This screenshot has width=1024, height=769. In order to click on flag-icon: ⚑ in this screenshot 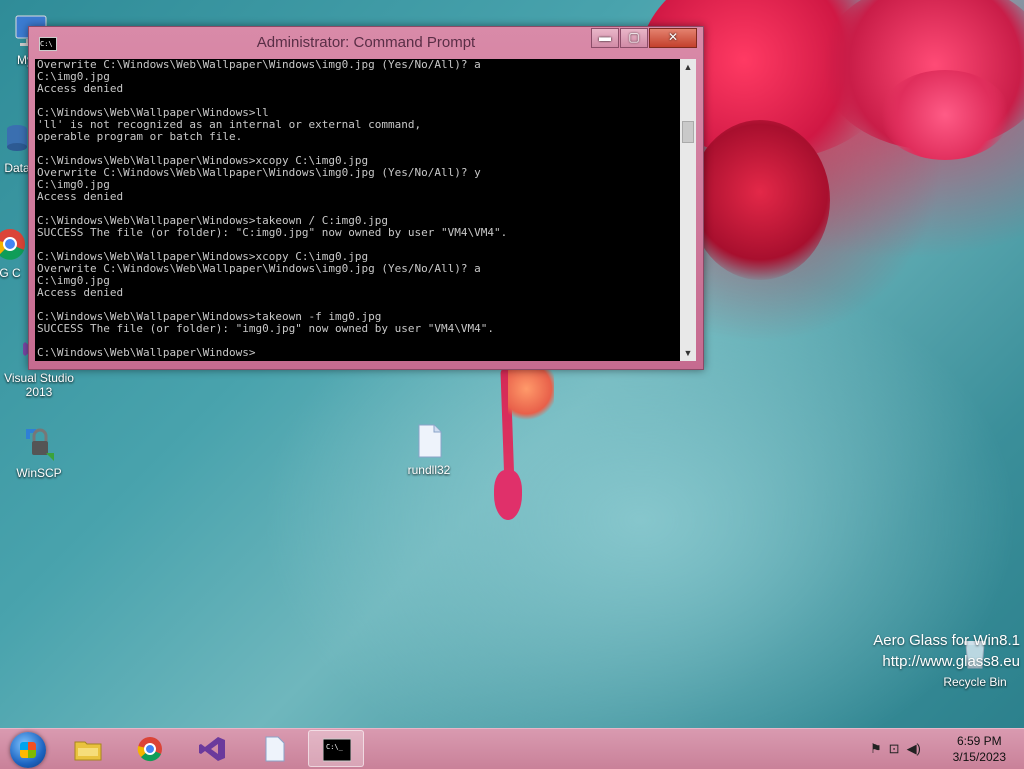, I will do `click(876, 749)`.